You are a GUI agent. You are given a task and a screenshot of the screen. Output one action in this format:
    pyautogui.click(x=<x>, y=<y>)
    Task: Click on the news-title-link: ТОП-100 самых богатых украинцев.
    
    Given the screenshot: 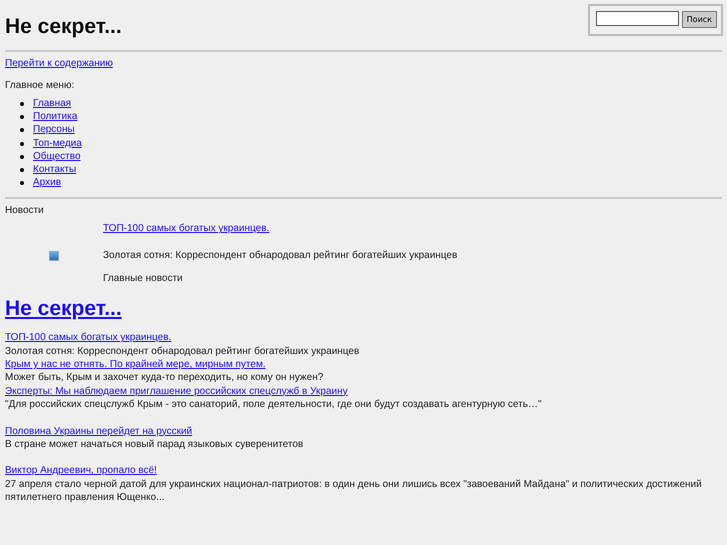 What is the action you would take?
    pyautogui.click(x=363, y=338)
    